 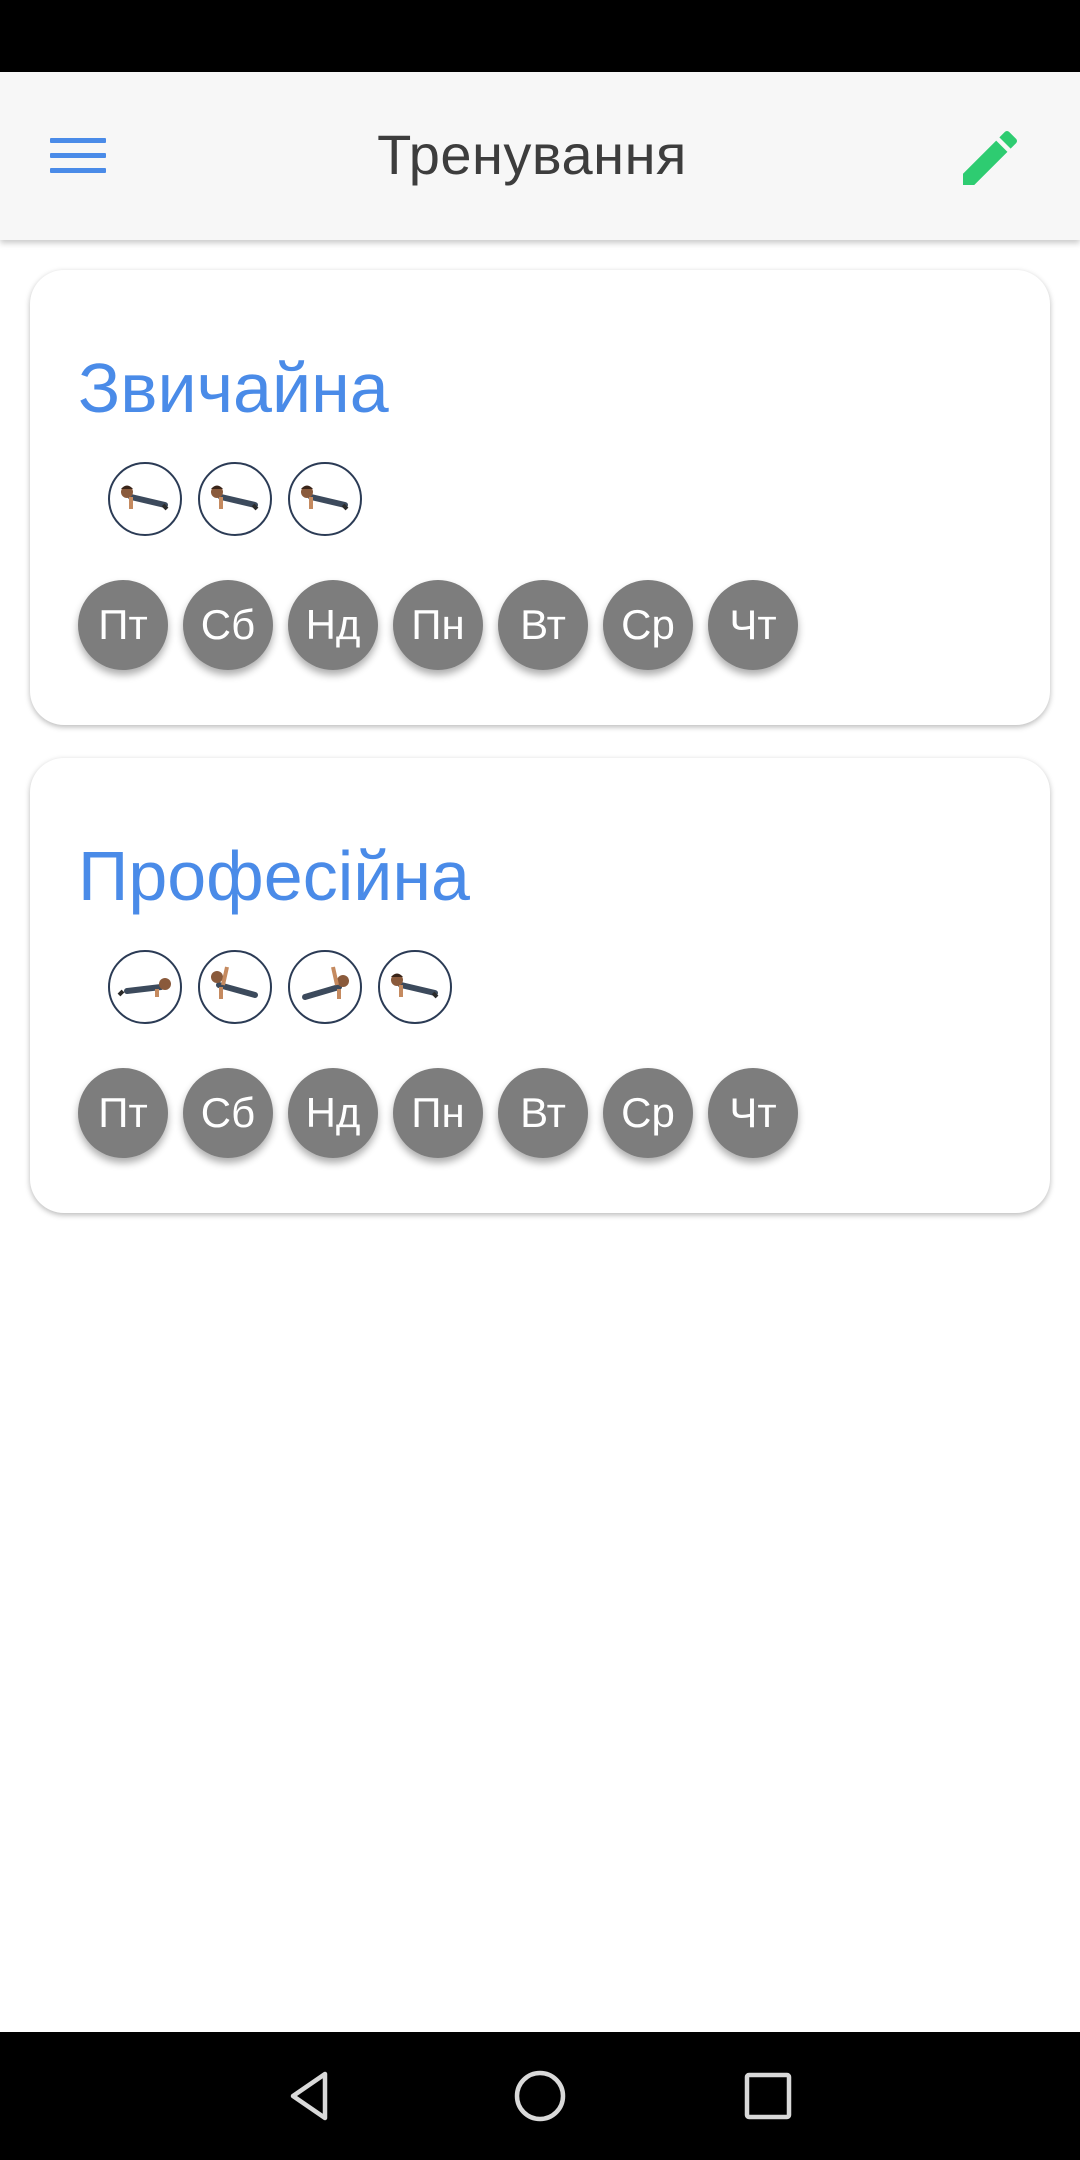 I want to click on home-icon, so click(x=540, y=2096).